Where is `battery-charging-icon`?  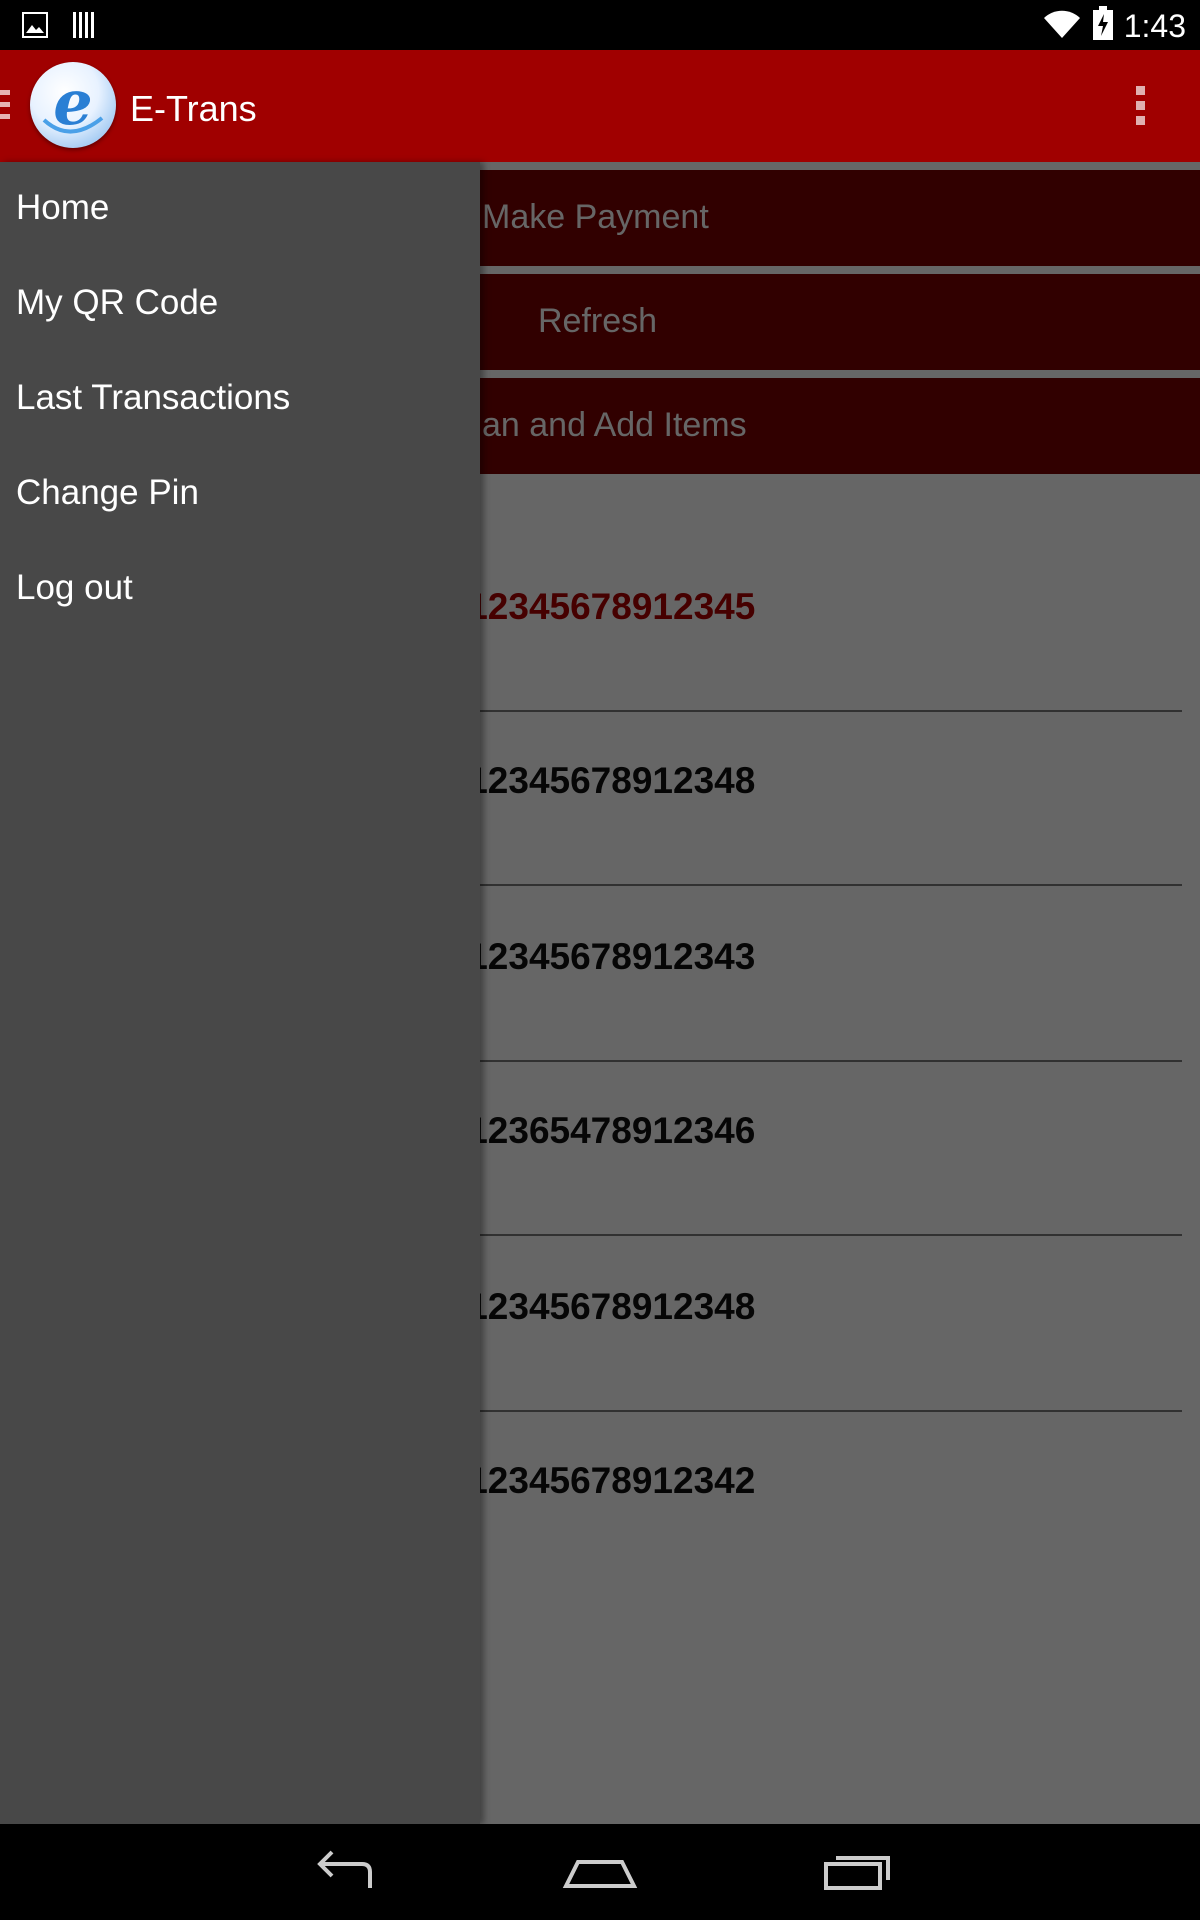 battery-charging-icon is located at coordinates (1103, 23).